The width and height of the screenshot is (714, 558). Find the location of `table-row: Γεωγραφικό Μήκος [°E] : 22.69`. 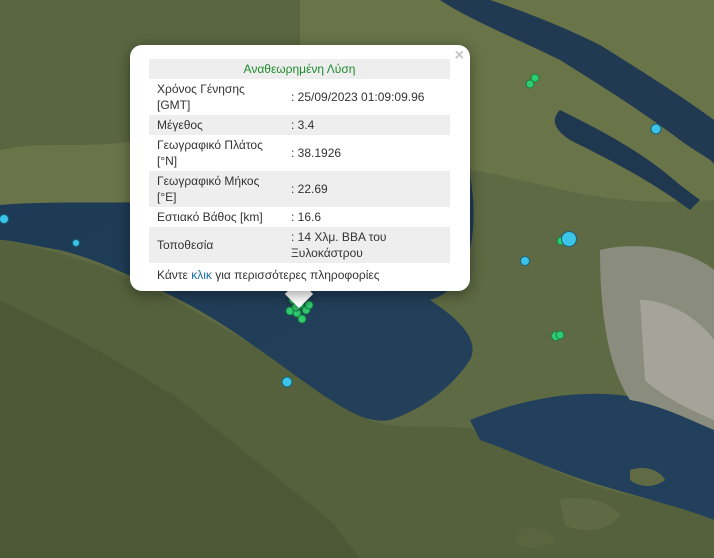

table-row: Γεωγραφικό Μήκος [°E] : 22.69 is located at coordinates (299, 189).